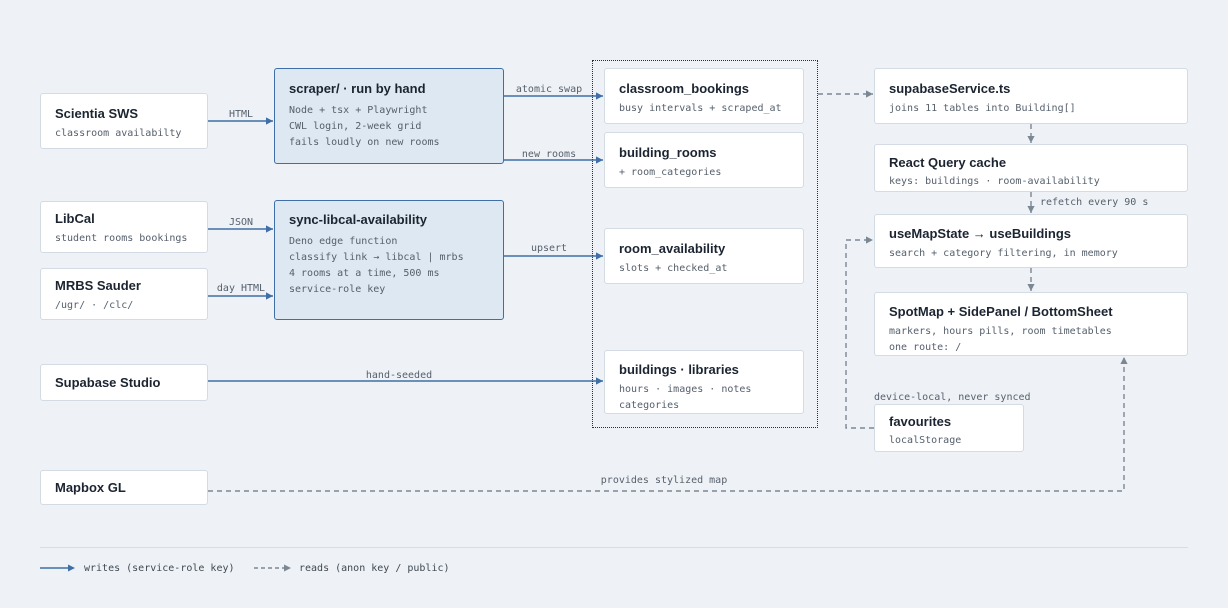 This screenshot has height=608, width=1228. I want to click on node-line: + room_categories, so click(670, 172).